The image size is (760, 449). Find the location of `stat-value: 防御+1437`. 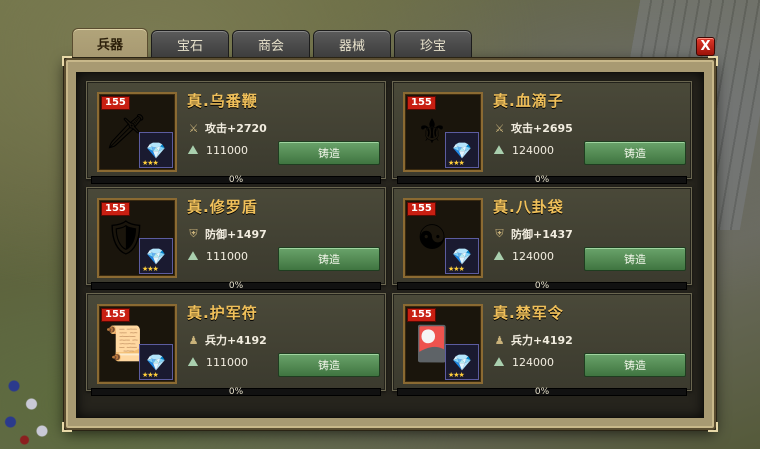

stat-value: 防御+1437 is located at coordinates (542, 234).